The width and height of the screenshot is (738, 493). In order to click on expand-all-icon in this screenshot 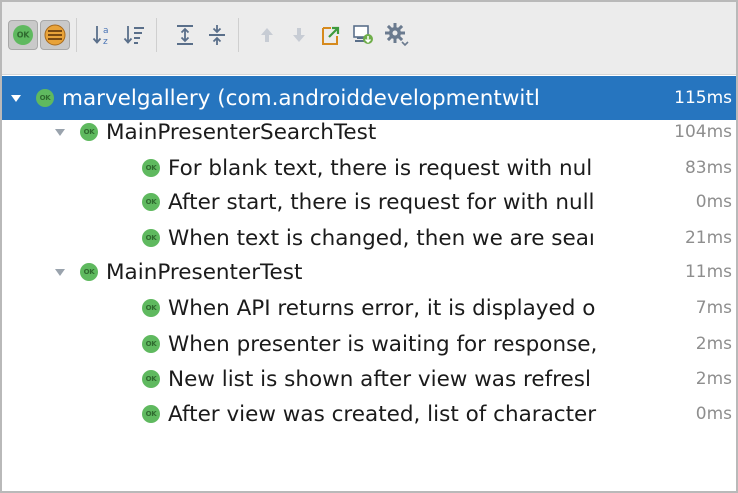, I will do `click(185, 35)`.